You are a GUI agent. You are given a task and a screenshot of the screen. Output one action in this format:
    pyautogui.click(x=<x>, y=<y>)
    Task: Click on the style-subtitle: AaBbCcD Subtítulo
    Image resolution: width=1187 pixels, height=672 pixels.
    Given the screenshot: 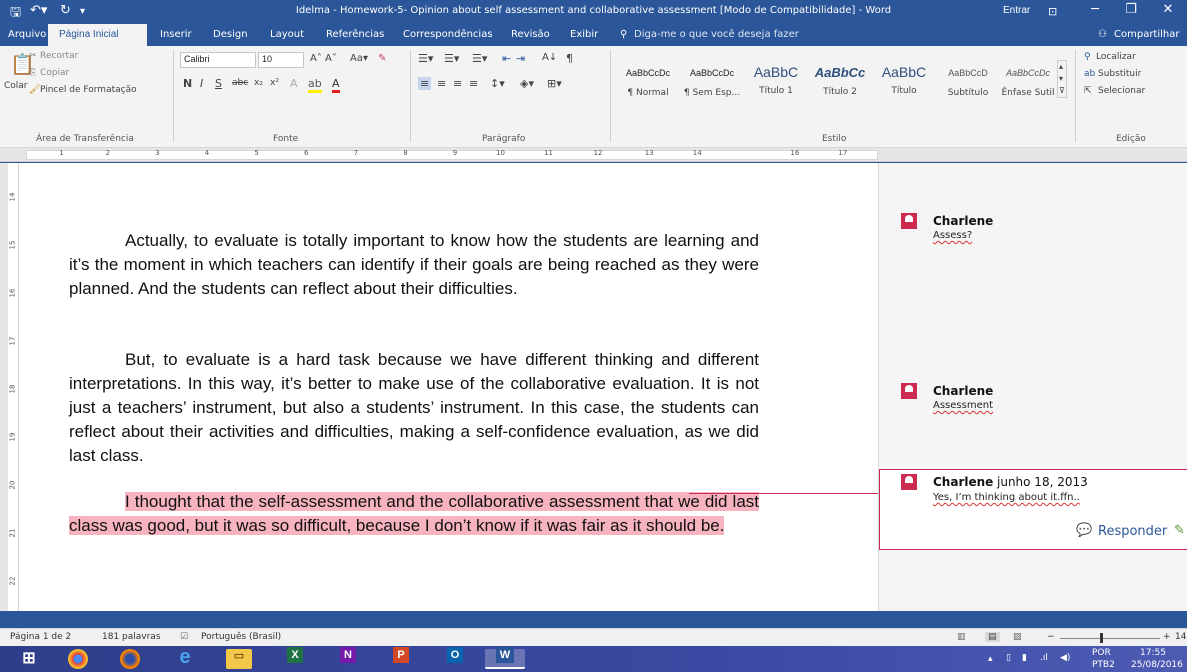 What is the action you would take?
    pyautogui.click(x=968, y=79)
    